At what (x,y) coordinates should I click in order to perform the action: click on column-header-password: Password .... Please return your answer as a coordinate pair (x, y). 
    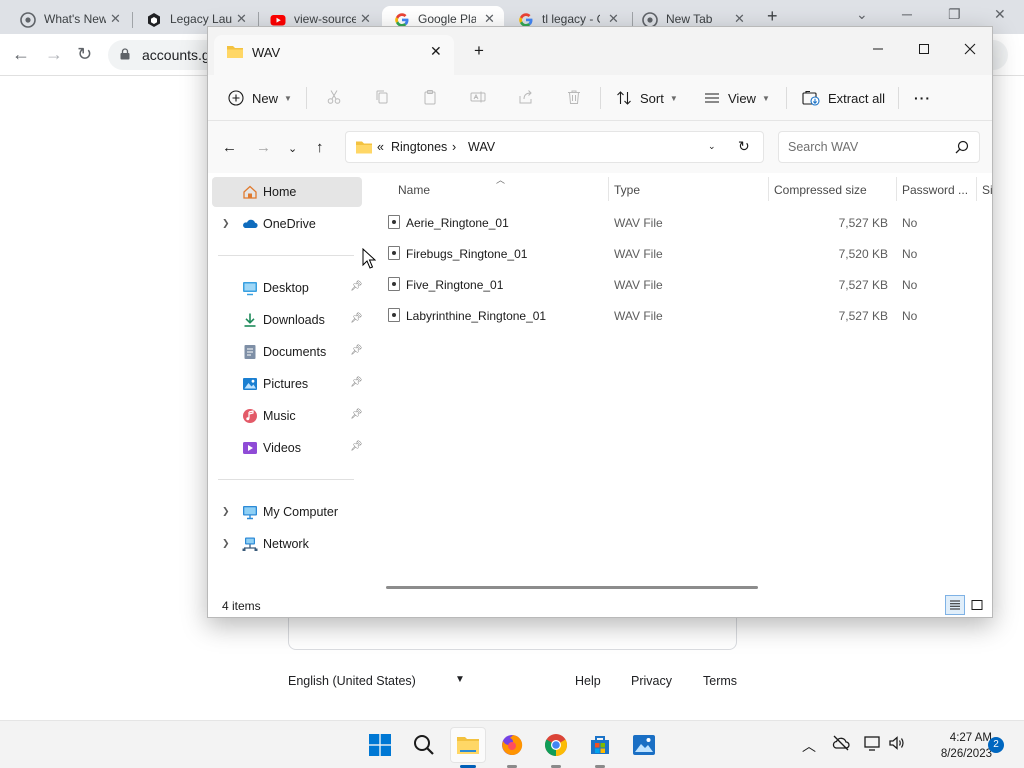
    Looking at the image, I should click on (938, 190).